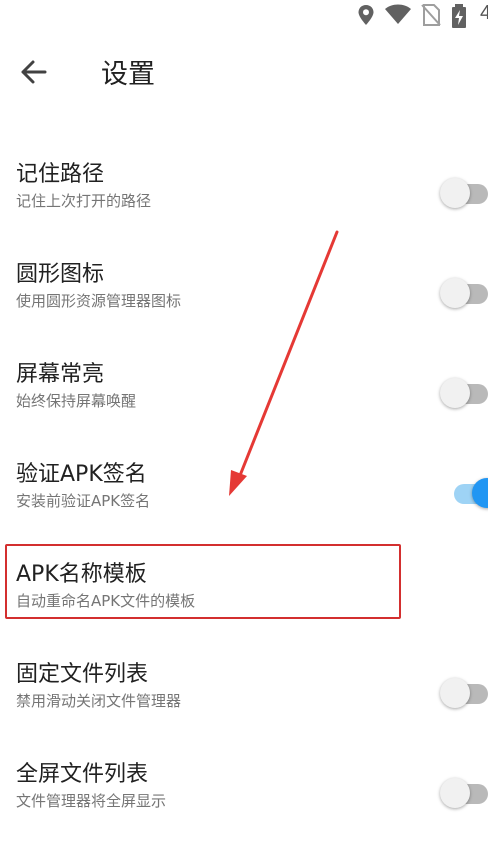 The height and width of the screenshot is (861, 488). I want to click on arrow-left-icon, so click(34, 72).